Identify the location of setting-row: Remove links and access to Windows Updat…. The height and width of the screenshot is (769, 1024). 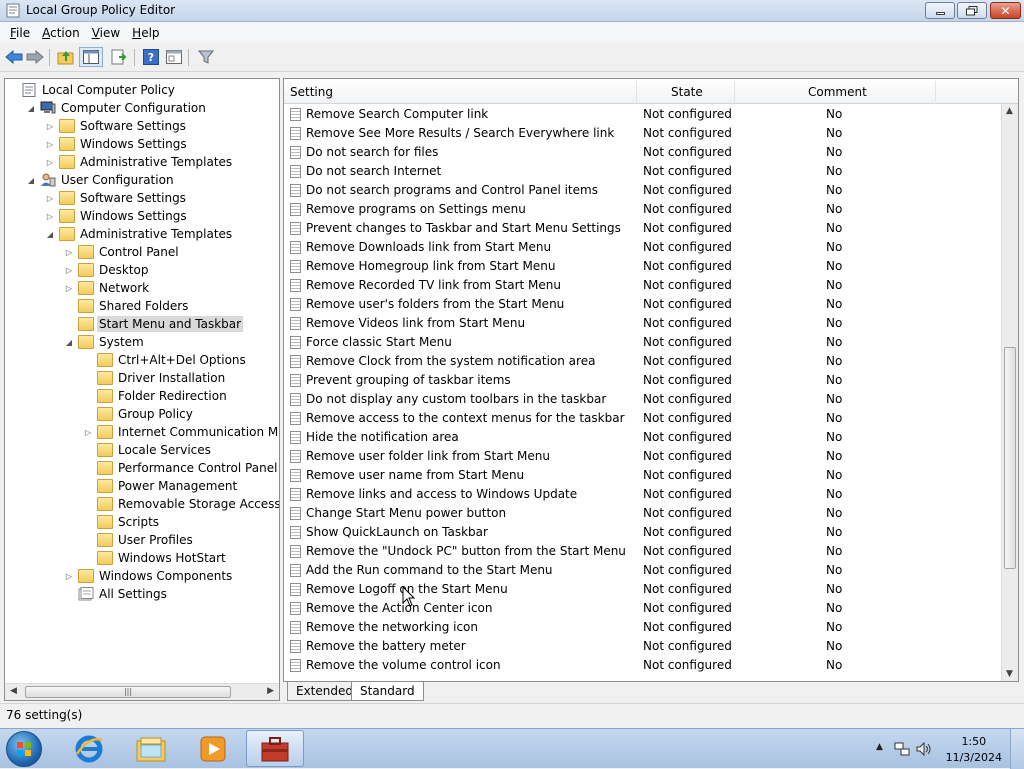
(643, 494).